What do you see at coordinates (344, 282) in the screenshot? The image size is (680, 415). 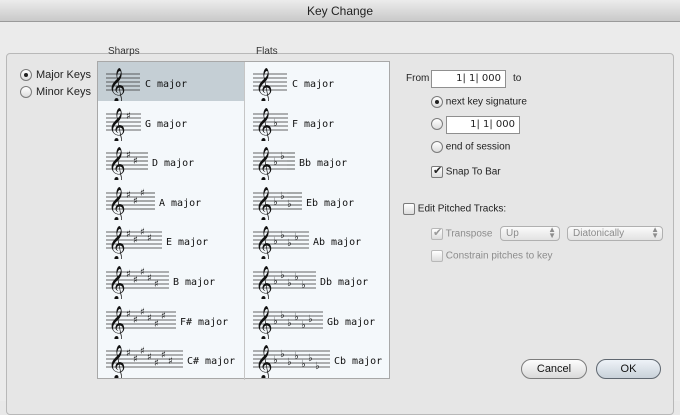 I see `key-label: Db major` at bounding box center [344, 282].